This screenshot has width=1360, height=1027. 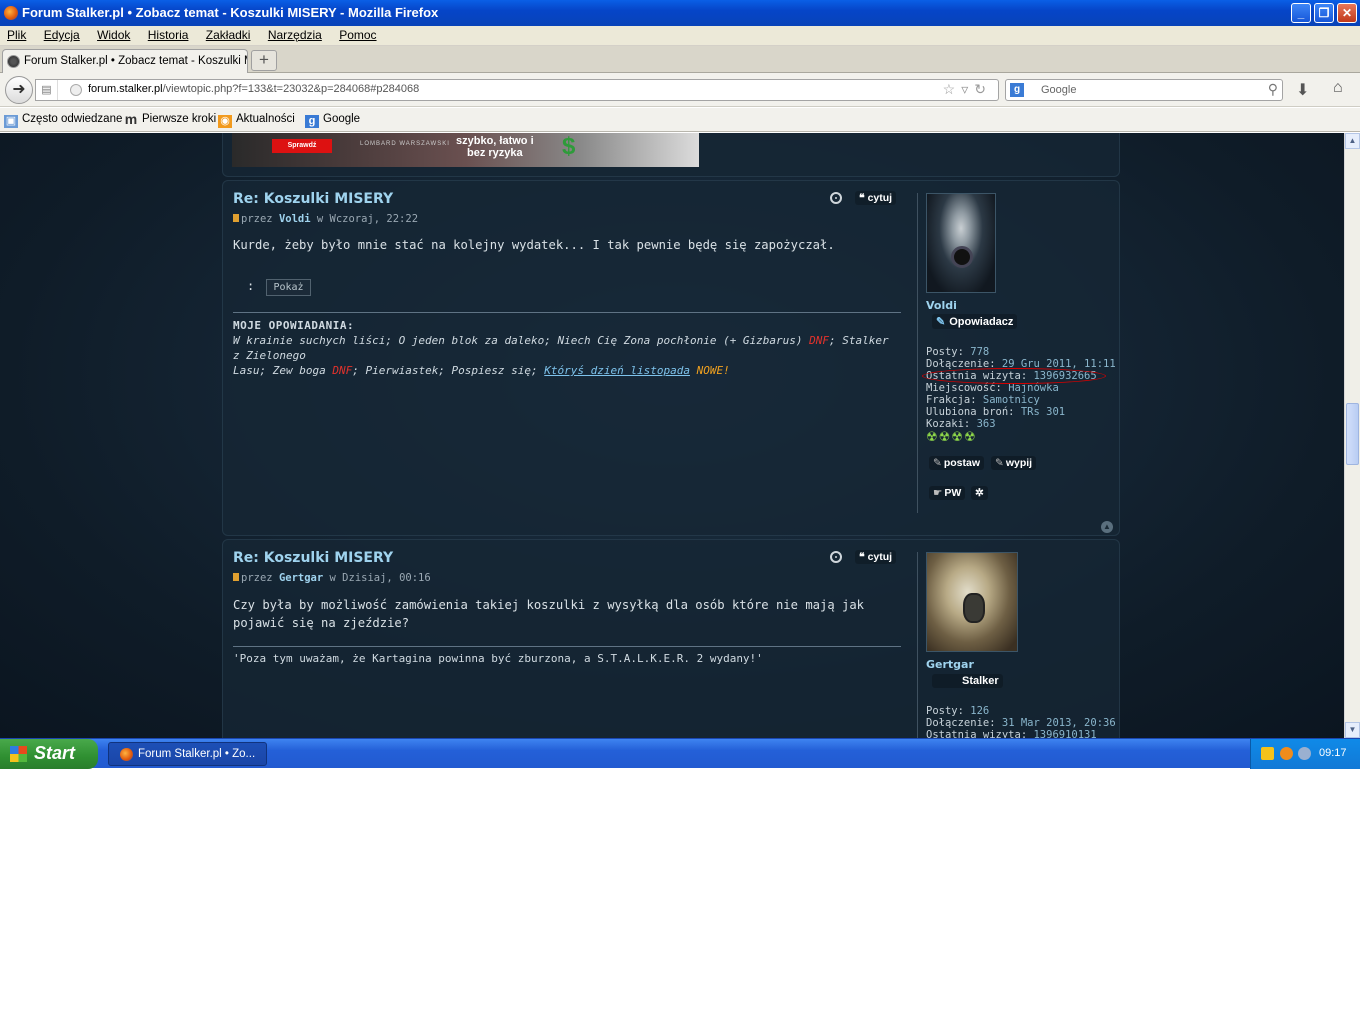 What do you see at coordinates (357, 35) in the screenshot?
I see `menu-pomoc: Pomoc` at bounding box center [357, 35].